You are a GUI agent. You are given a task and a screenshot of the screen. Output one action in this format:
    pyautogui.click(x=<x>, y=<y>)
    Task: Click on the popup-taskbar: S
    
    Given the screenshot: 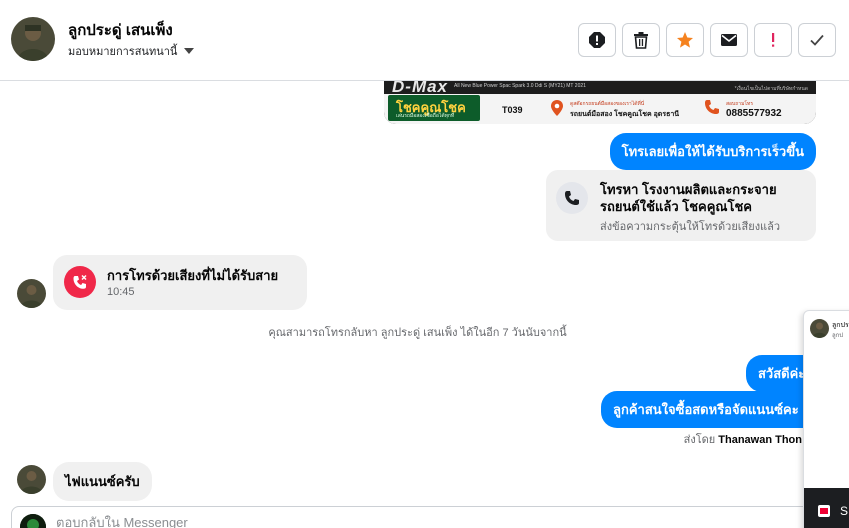 What is the action you would take?
    pyautogui.click(x=826, y=508)
    